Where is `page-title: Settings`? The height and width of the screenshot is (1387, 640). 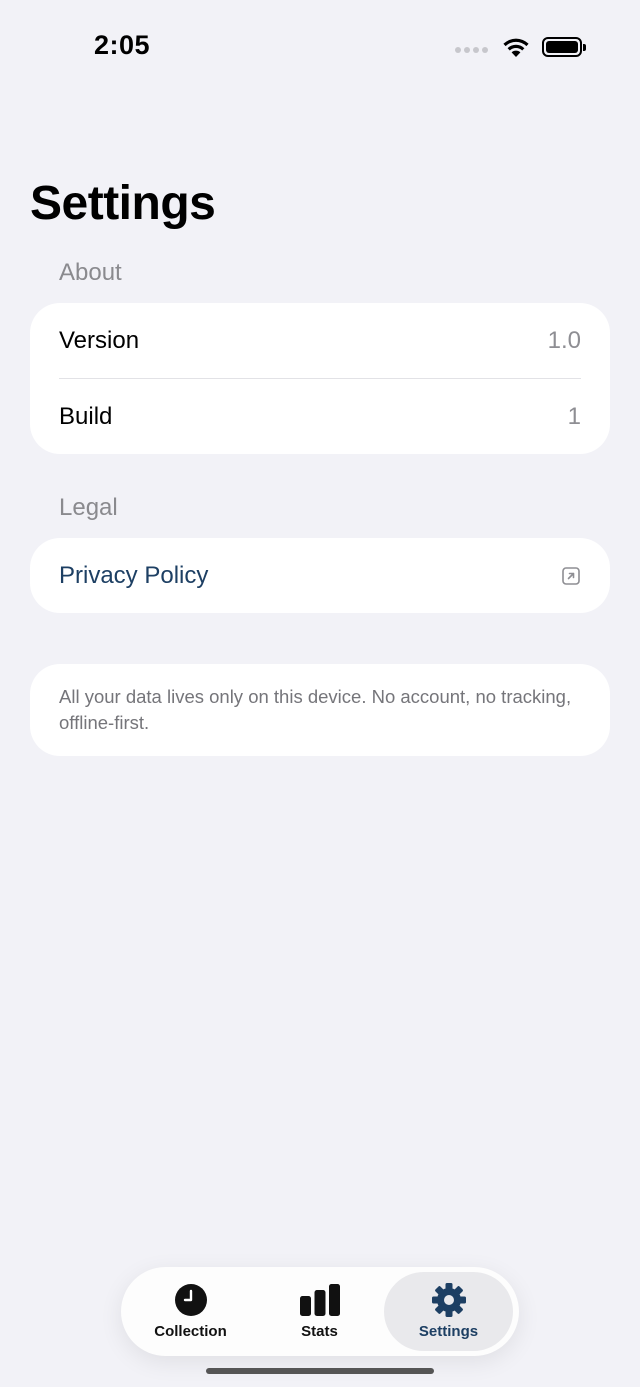
page-title: Settings is located at coordinates (123, 203).